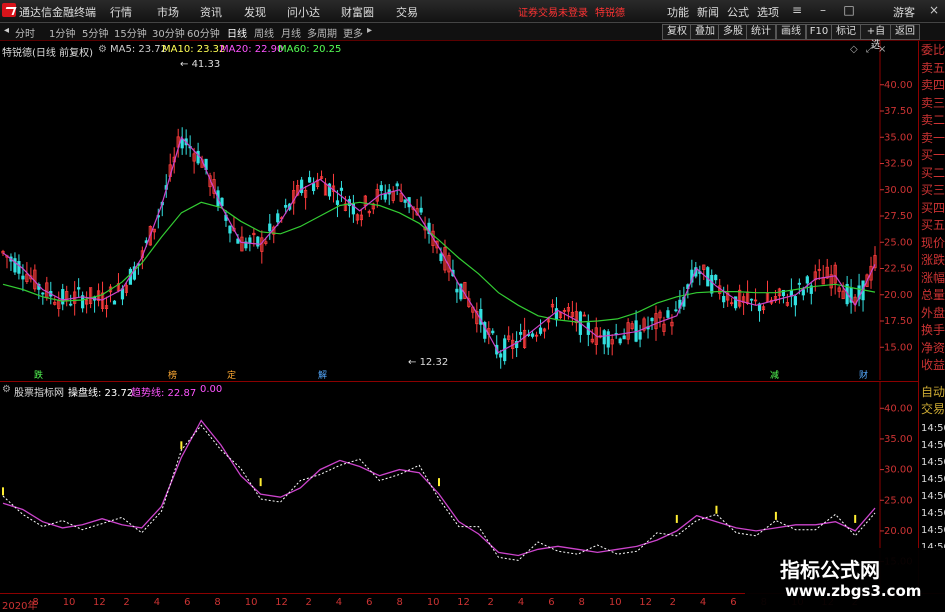  What do you see at coordinates (933, 295) in the screenshot?
I see `side-item-14: 总量` at bounding box center [933, 295].